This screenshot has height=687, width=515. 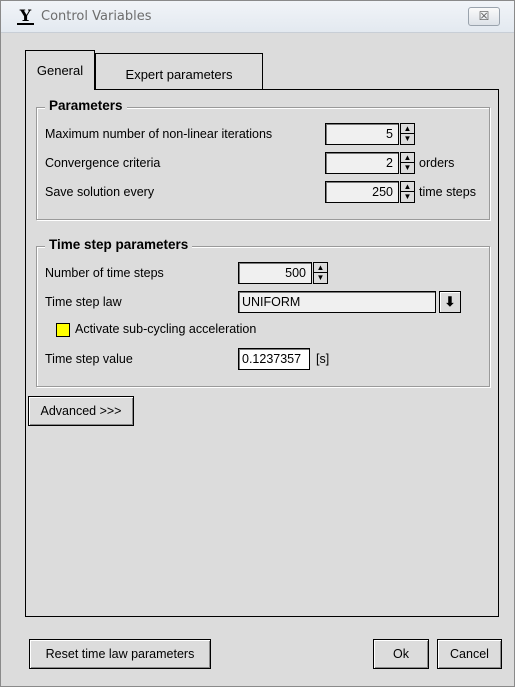 I want to click on app-logo-icon: Y, so click(x=25, y=16).